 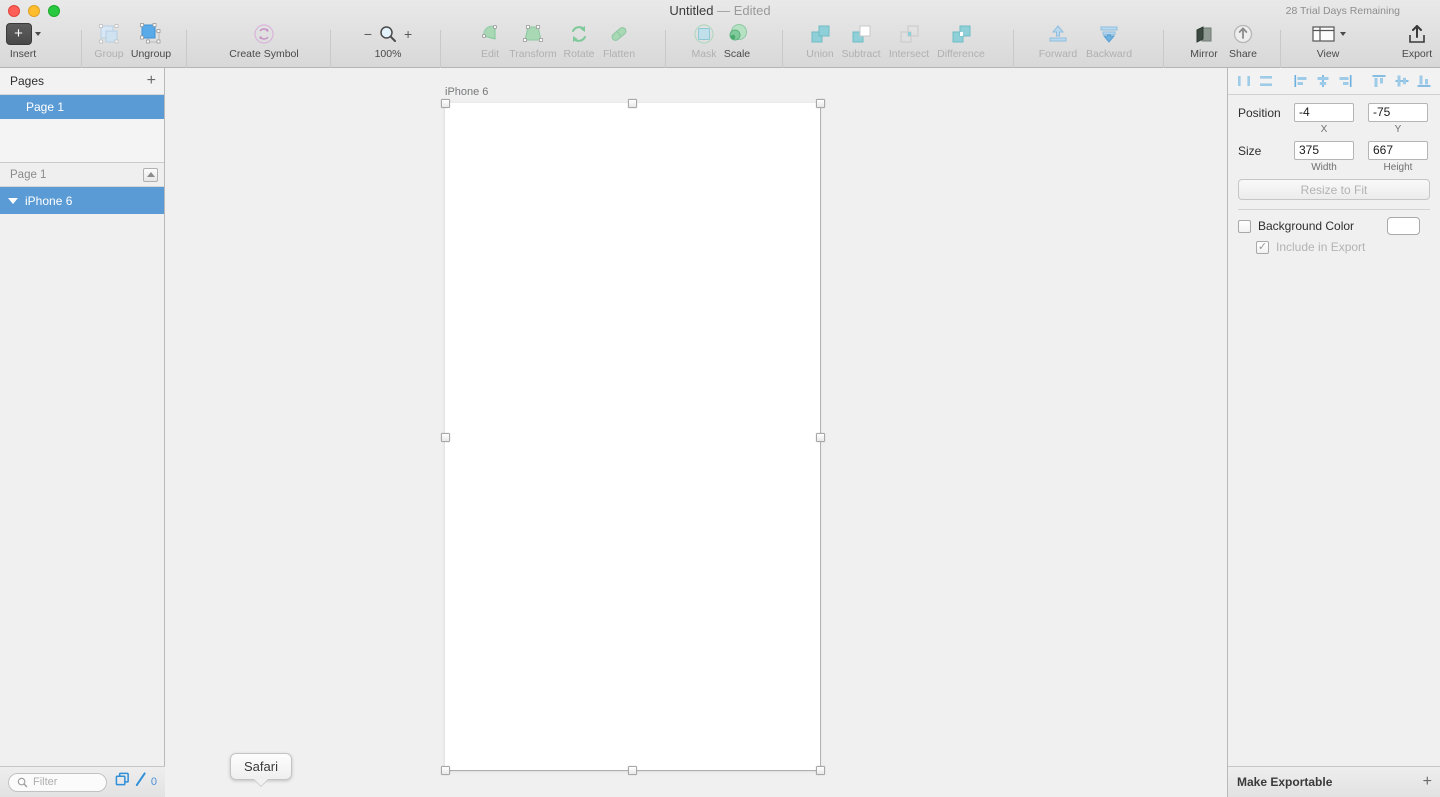 What do you see at coordinates (1398, 112) in the screenshot?
I see `position-y-input: -75` at bounding box center [1398, 112].